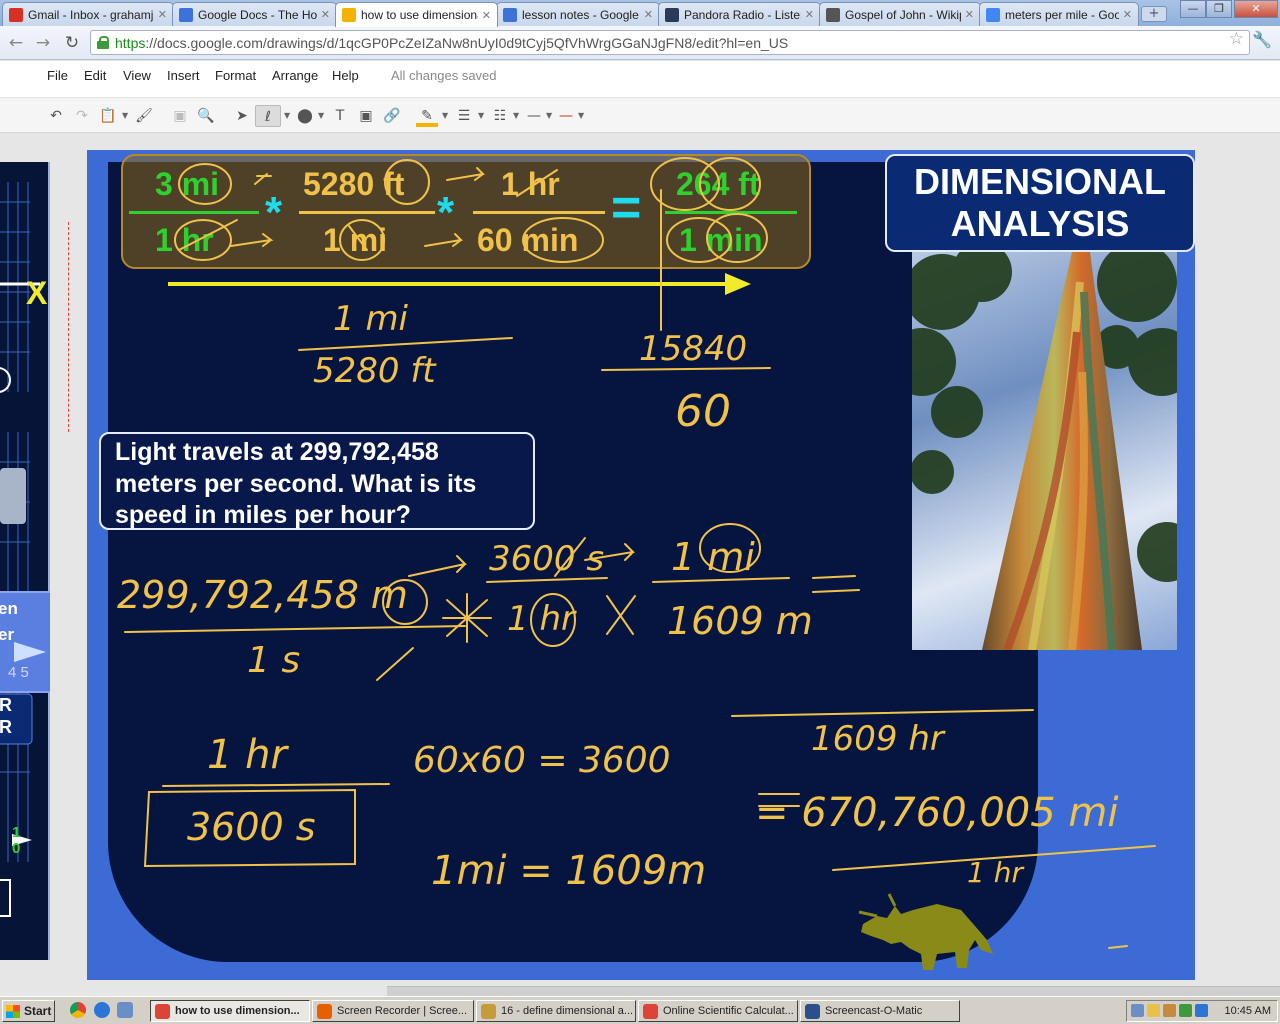 The width and height of the screenshot is (1280, 1024). What do you see at coordinates (144, 116) in the screenshot?
I see `paint-format-icon: 🖌` at bounding box center [144, 116].